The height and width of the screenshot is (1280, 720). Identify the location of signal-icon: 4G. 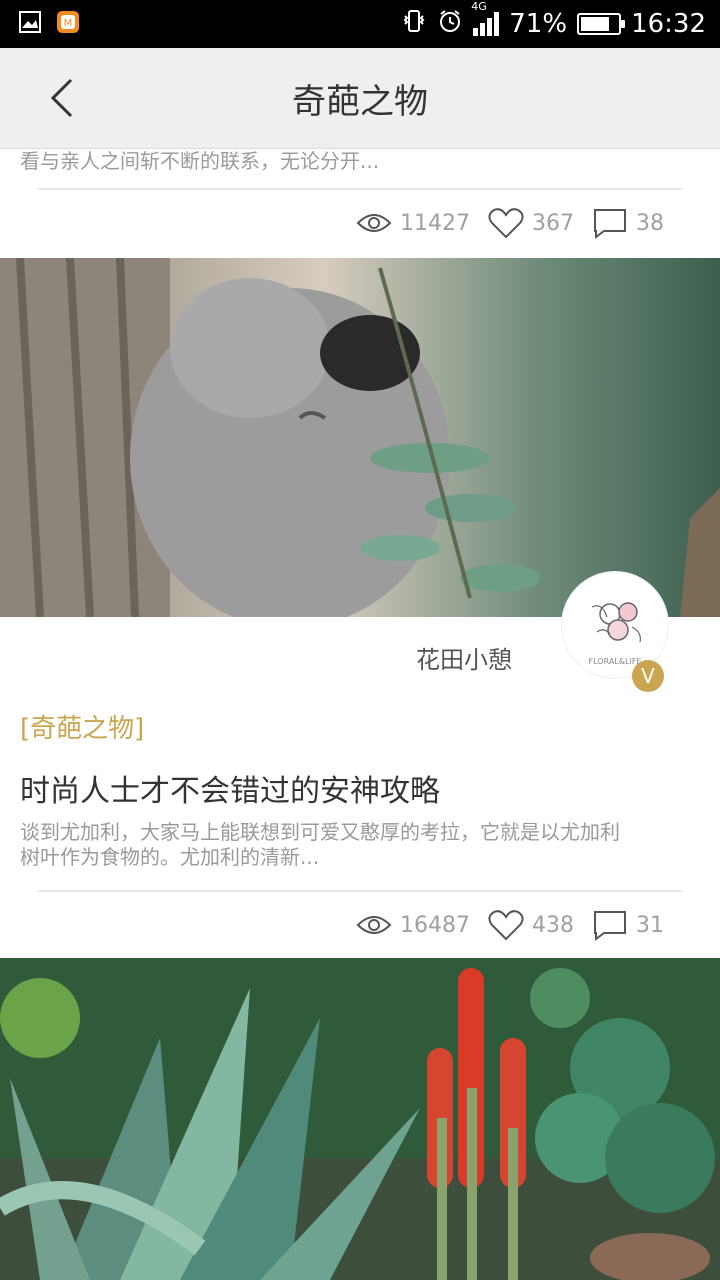
(485, 18).